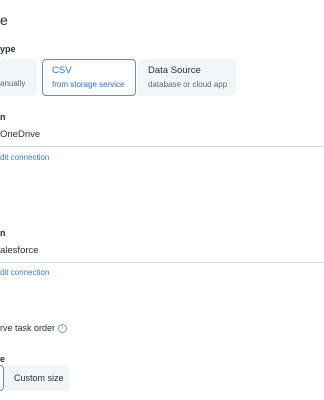  What do you see at coordinates (89, 77) in the screenshot?
I see `option-csv: CSV from storage service` at bounding box center [89, 77].